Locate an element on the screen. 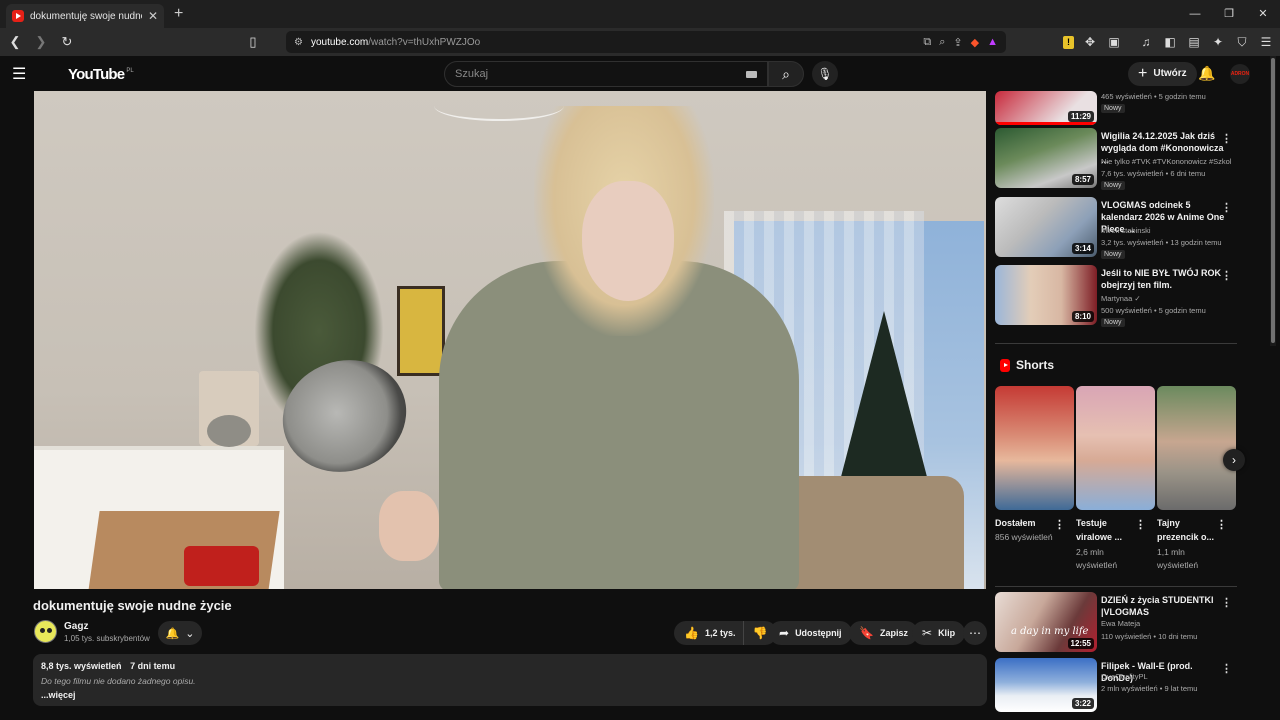  browser-tab: dokumentuję swoje nudne życie ✕ is located at coordinates (85, 16).